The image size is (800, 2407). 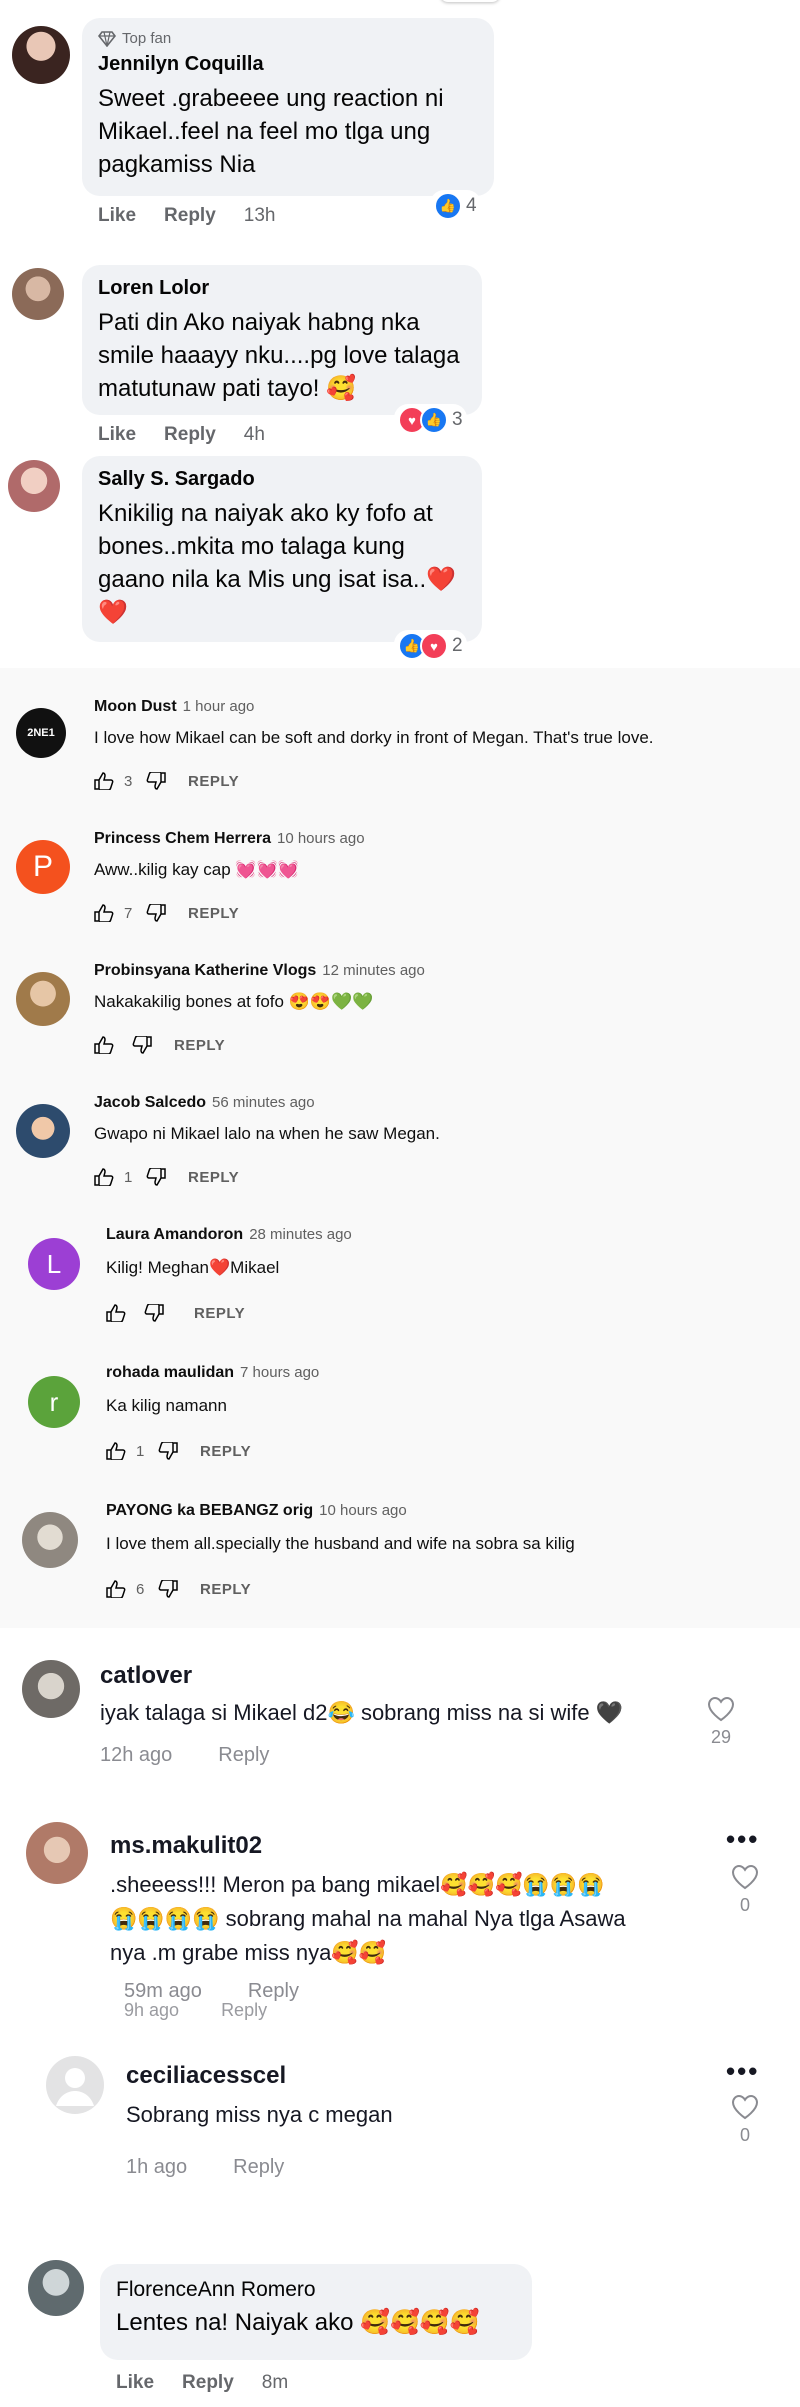 I want to click on commenter-name: ms.makulit02, so click(x=186, y=1846).